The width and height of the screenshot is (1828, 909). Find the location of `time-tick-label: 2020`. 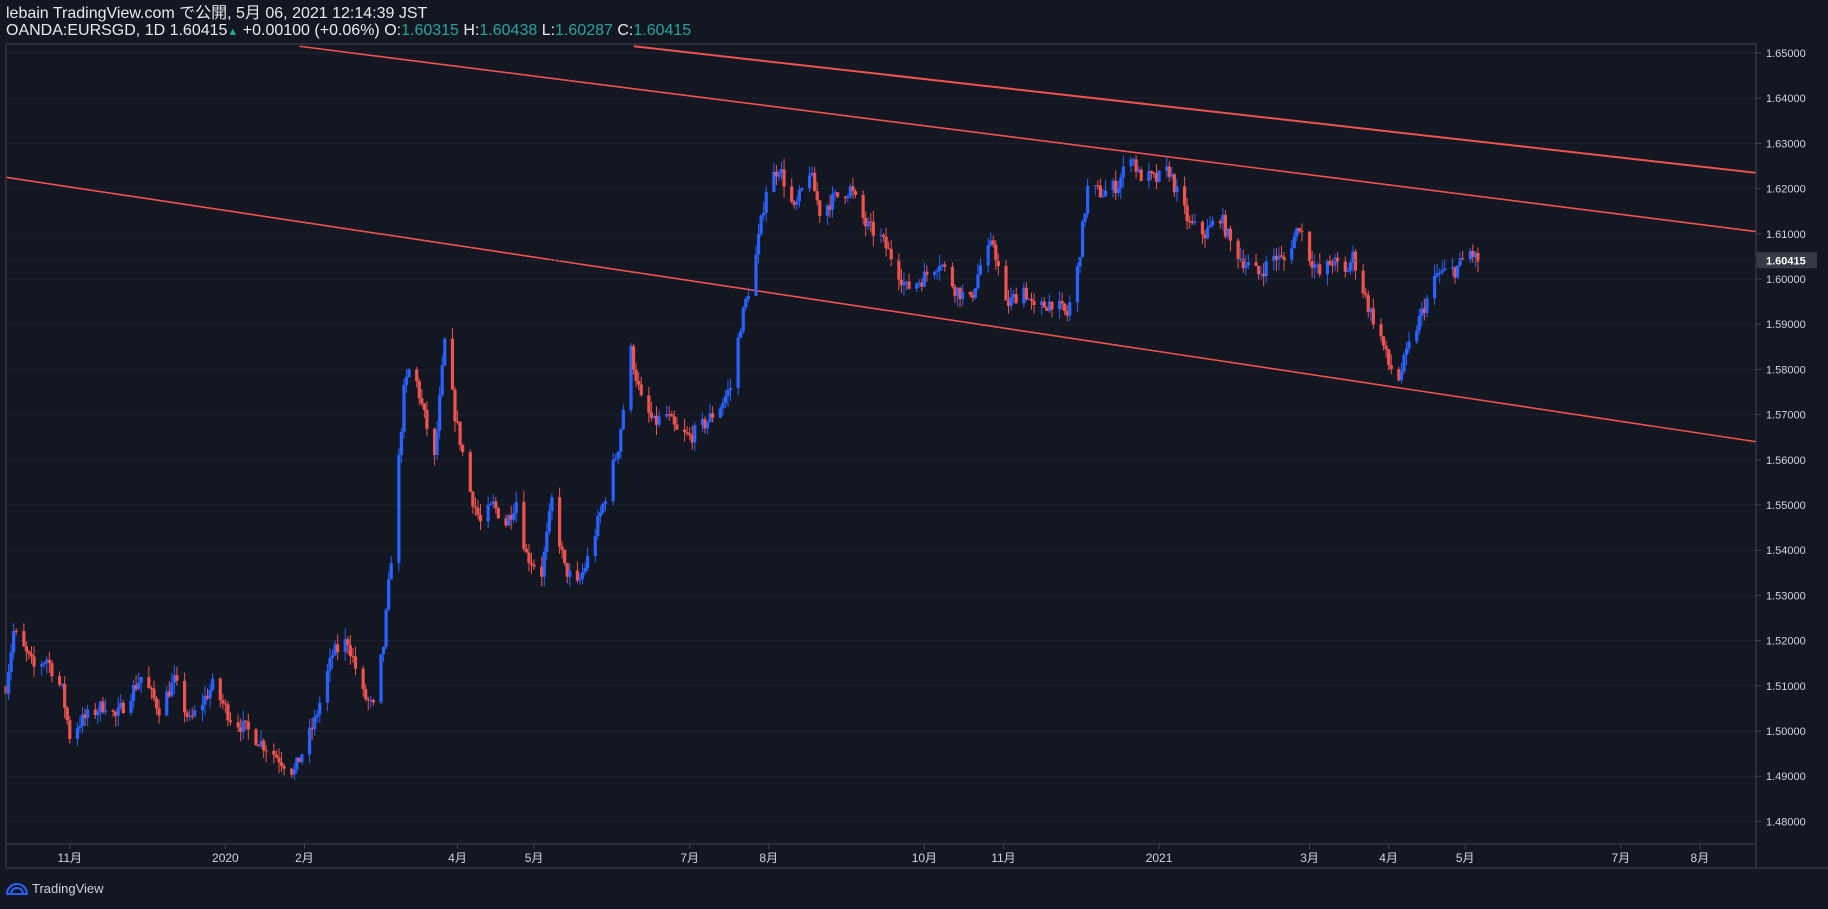

time-tick-label: 2020 is located at coordinates (225, 858).